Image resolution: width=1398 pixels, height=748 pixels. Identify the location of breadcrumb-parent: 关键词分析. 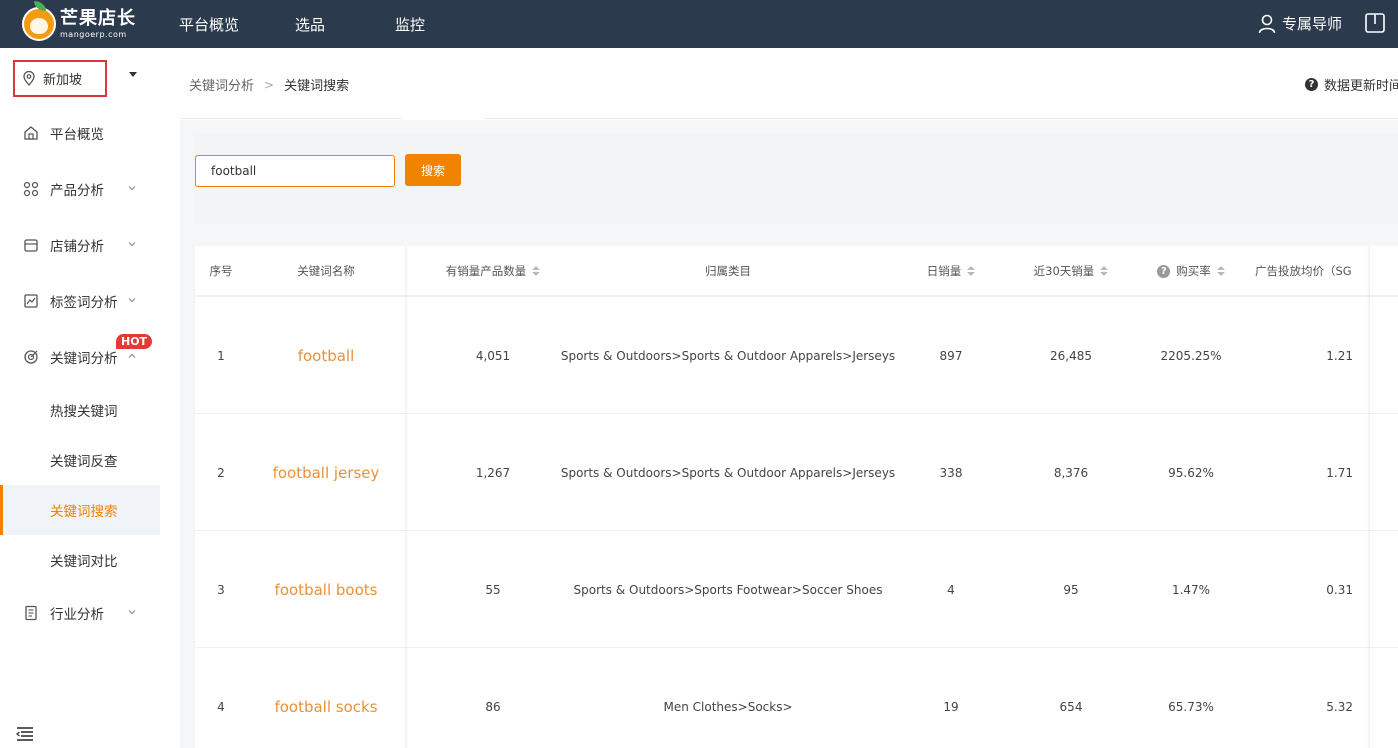
(221, 84).